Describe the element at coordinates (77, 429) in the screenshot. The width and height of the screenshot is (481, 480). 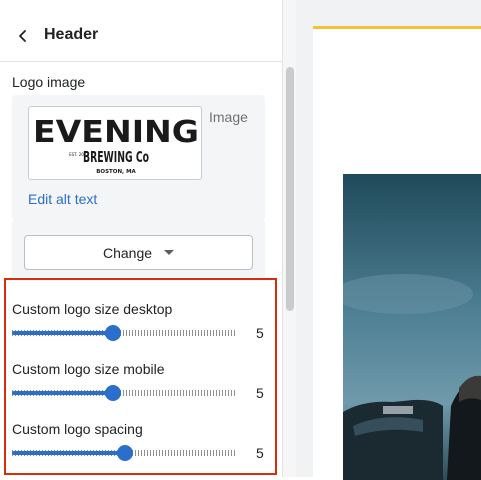
I see `slider-label-spacing: Custom logo spacing` at that location.